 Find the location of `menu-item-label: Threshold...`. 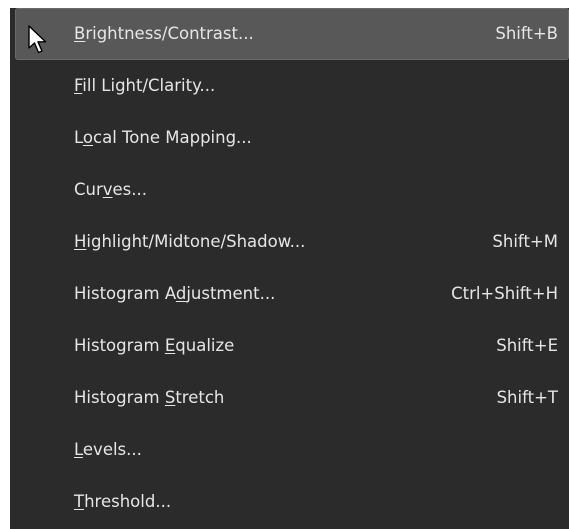

menu-item-label: Threshold... is located at coordinates (123, 501).